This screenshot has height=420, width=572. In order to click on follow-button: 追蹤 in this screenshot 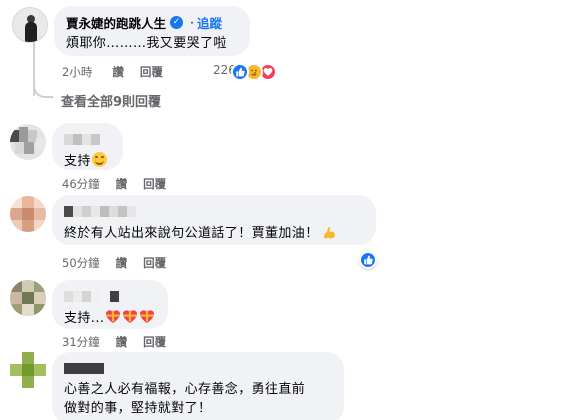, I will do `click(209, 22)`.